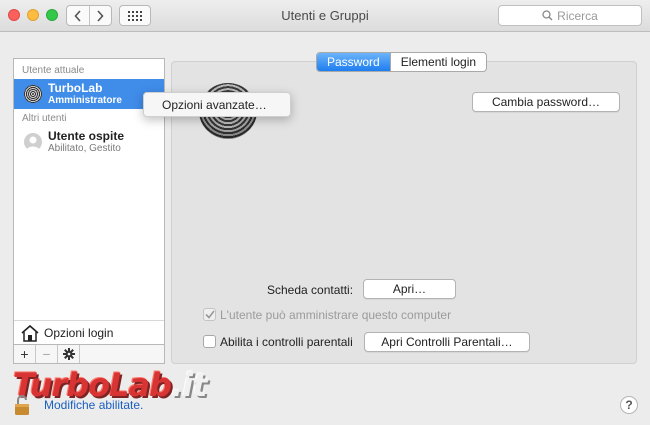 This screenshot has height=425, width=650. Describe the element at coordinates (47, 354) in the screenshot. I see `remove-user-button: −` at that location.